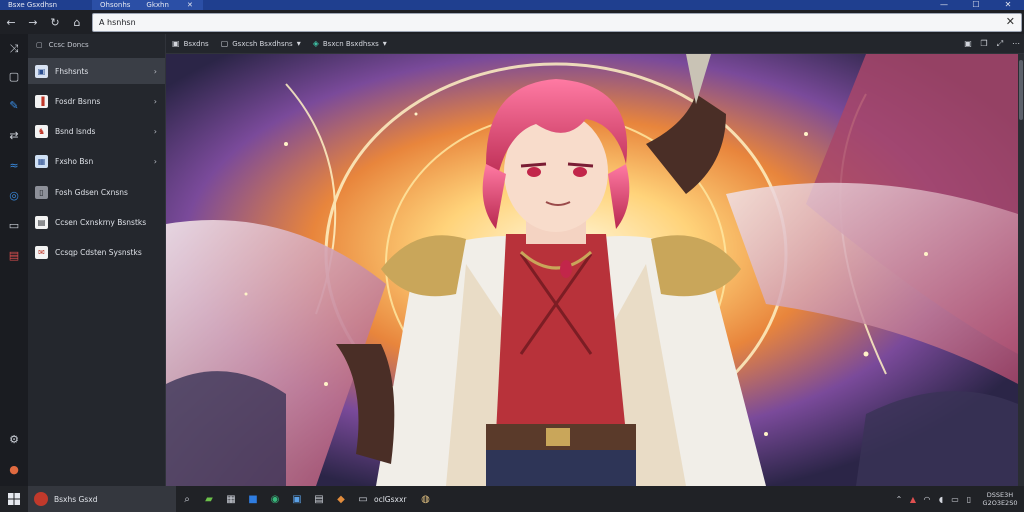 This screenshot has width=1024, height=512. Describe the element at coordinates (944, 5) in the screenshot. I see `minimize-button: —` at that location.